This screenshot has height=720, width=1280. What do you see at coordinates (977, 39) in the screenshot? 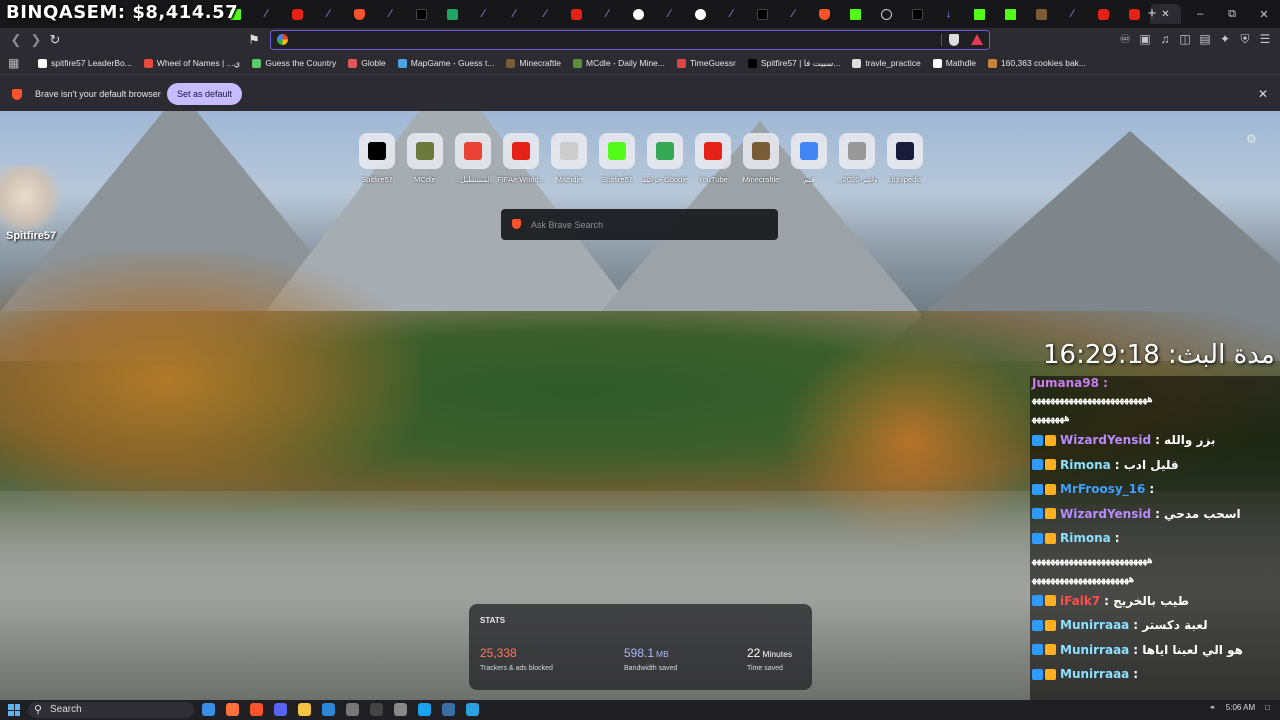
I see `brave-rewards-icon` at bounding box center [977, 39].